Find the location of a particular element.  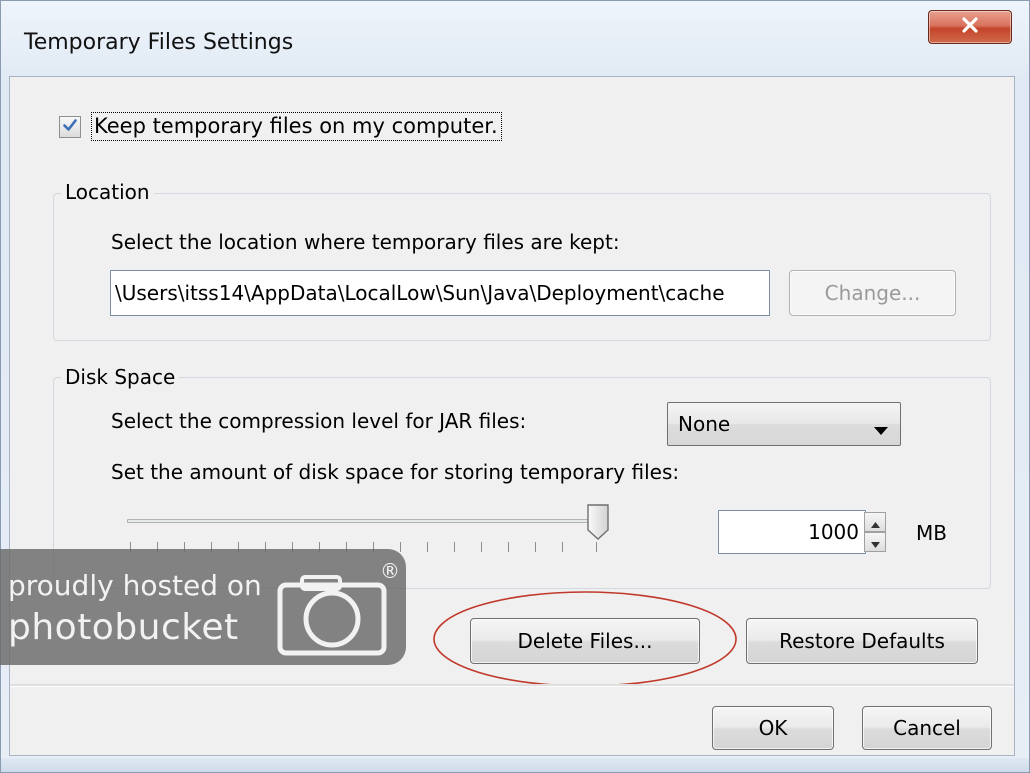

checkmark-icon is located at coordinates (70, 127).